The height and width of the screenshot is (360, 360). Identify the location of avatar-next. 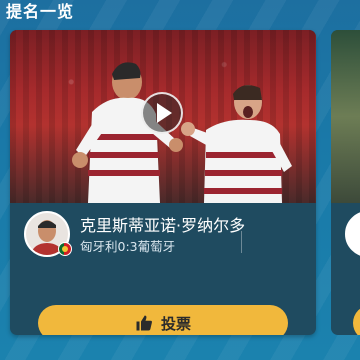
(352, 234).